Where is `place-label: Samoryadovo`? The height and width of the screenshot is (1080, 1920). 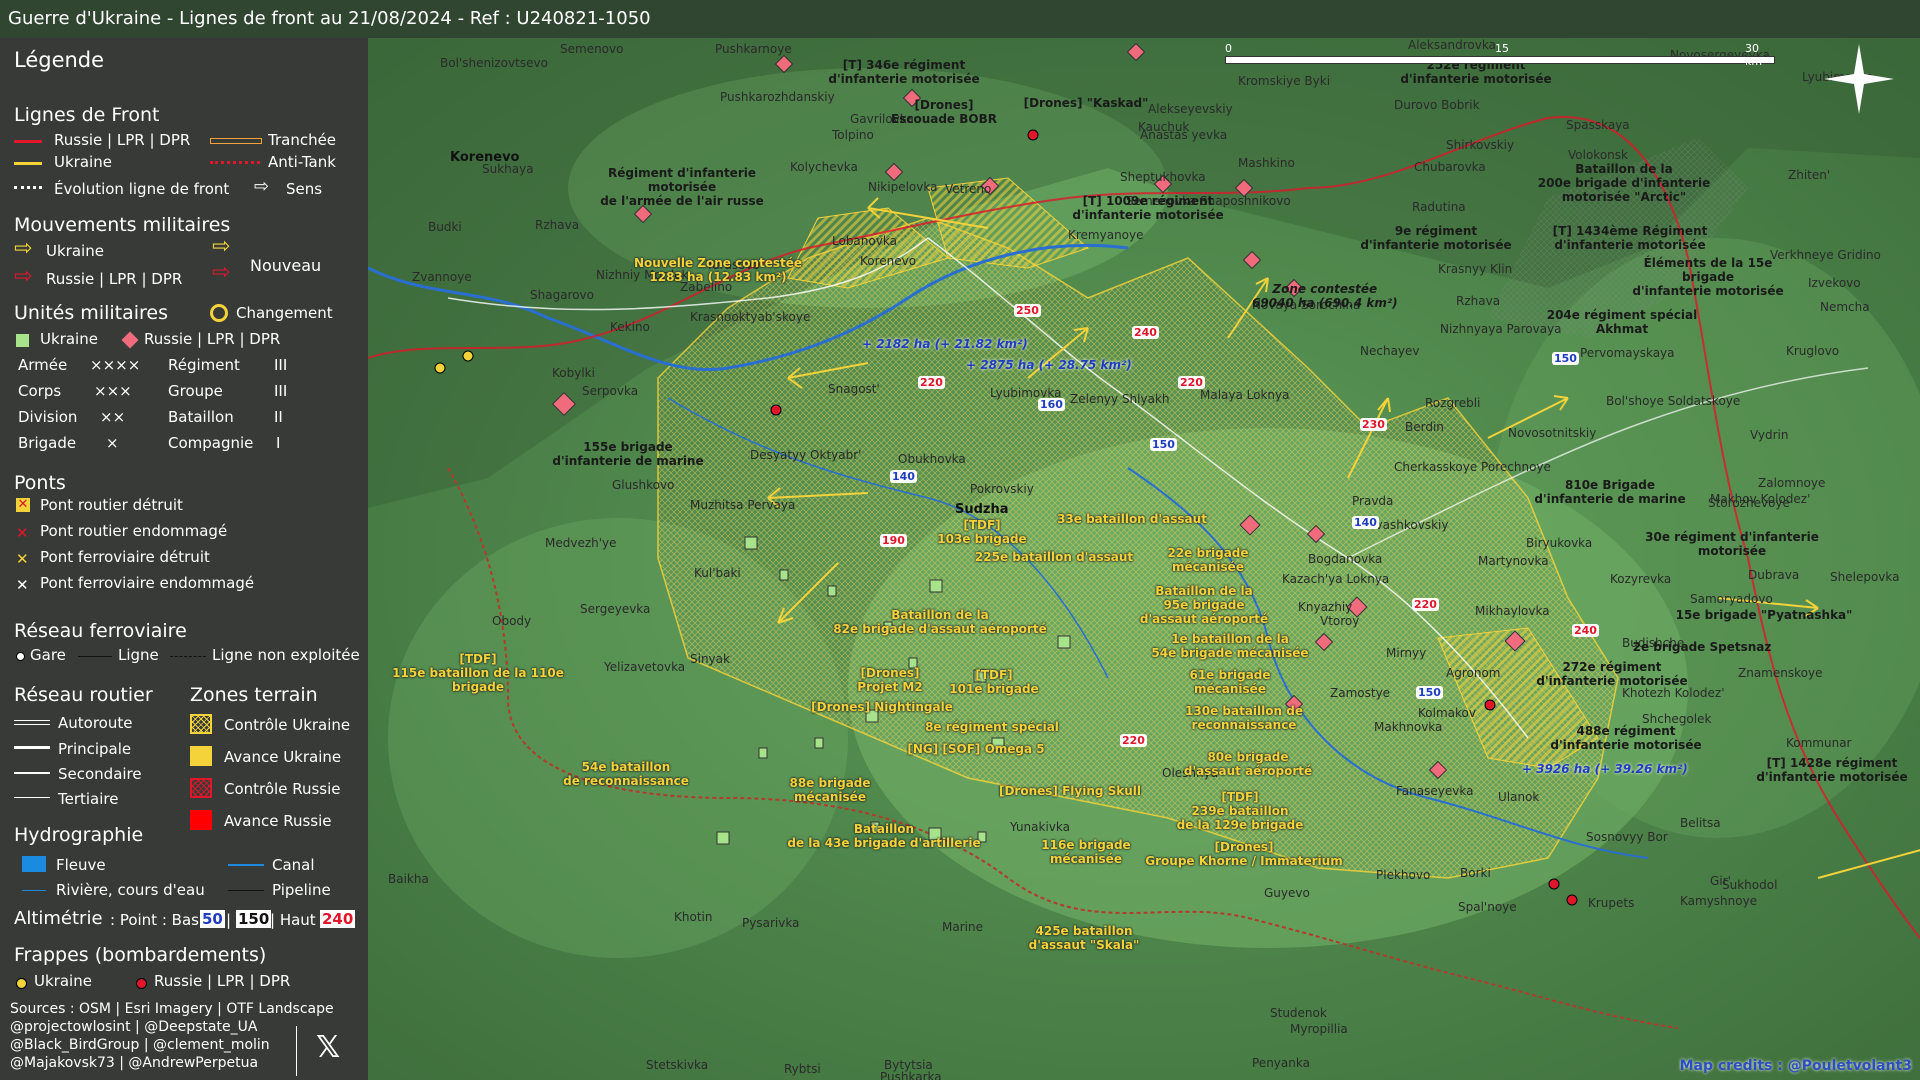
place-label: Samoryadovo is located at coordinates (1731, 599).